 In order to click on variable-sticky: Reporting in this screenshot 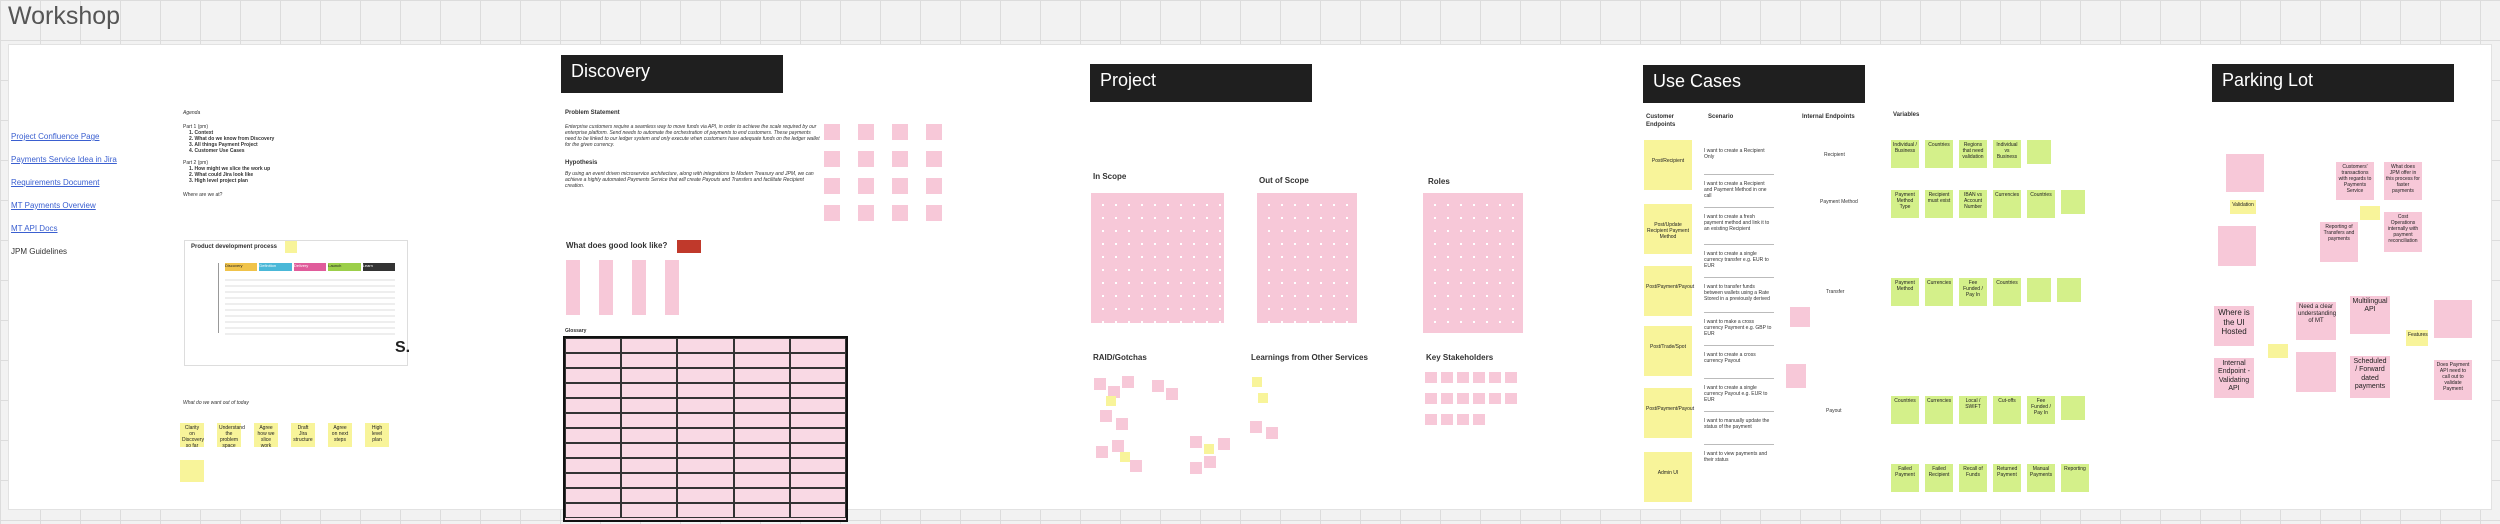, I will do `click(2075, 478)`.